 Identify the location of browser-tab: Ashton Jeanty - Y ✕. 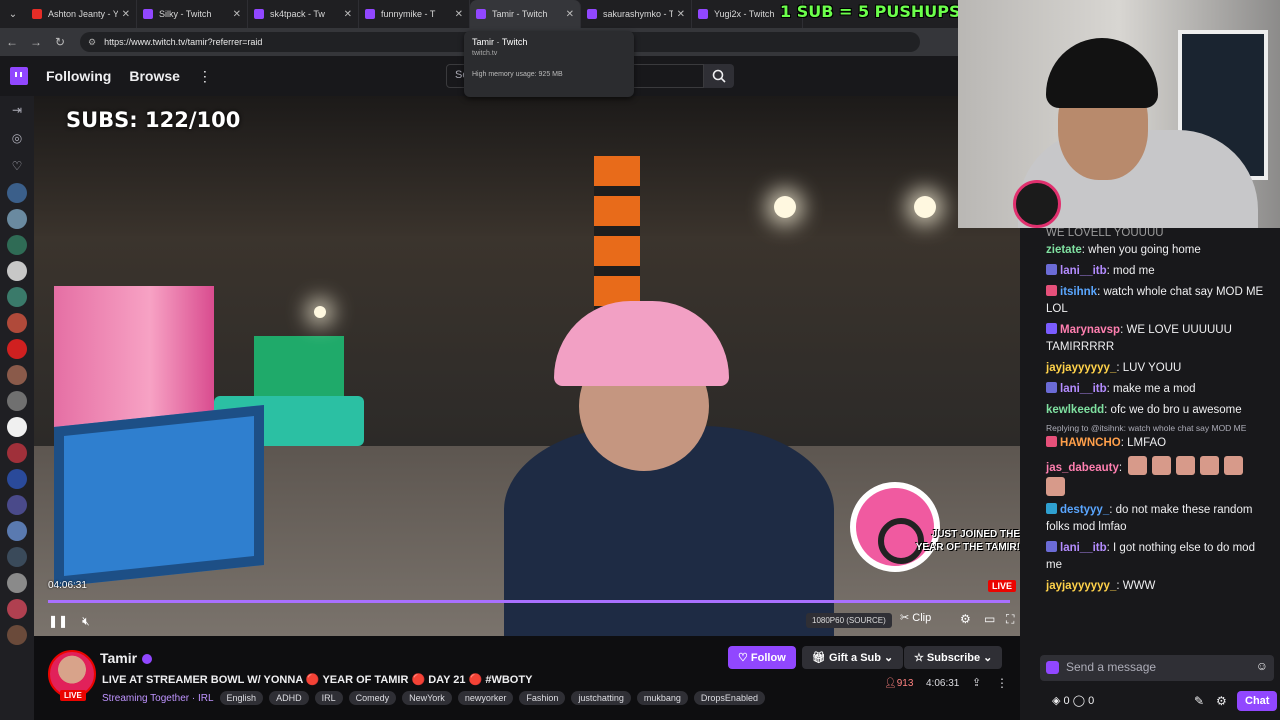
(81, 14).